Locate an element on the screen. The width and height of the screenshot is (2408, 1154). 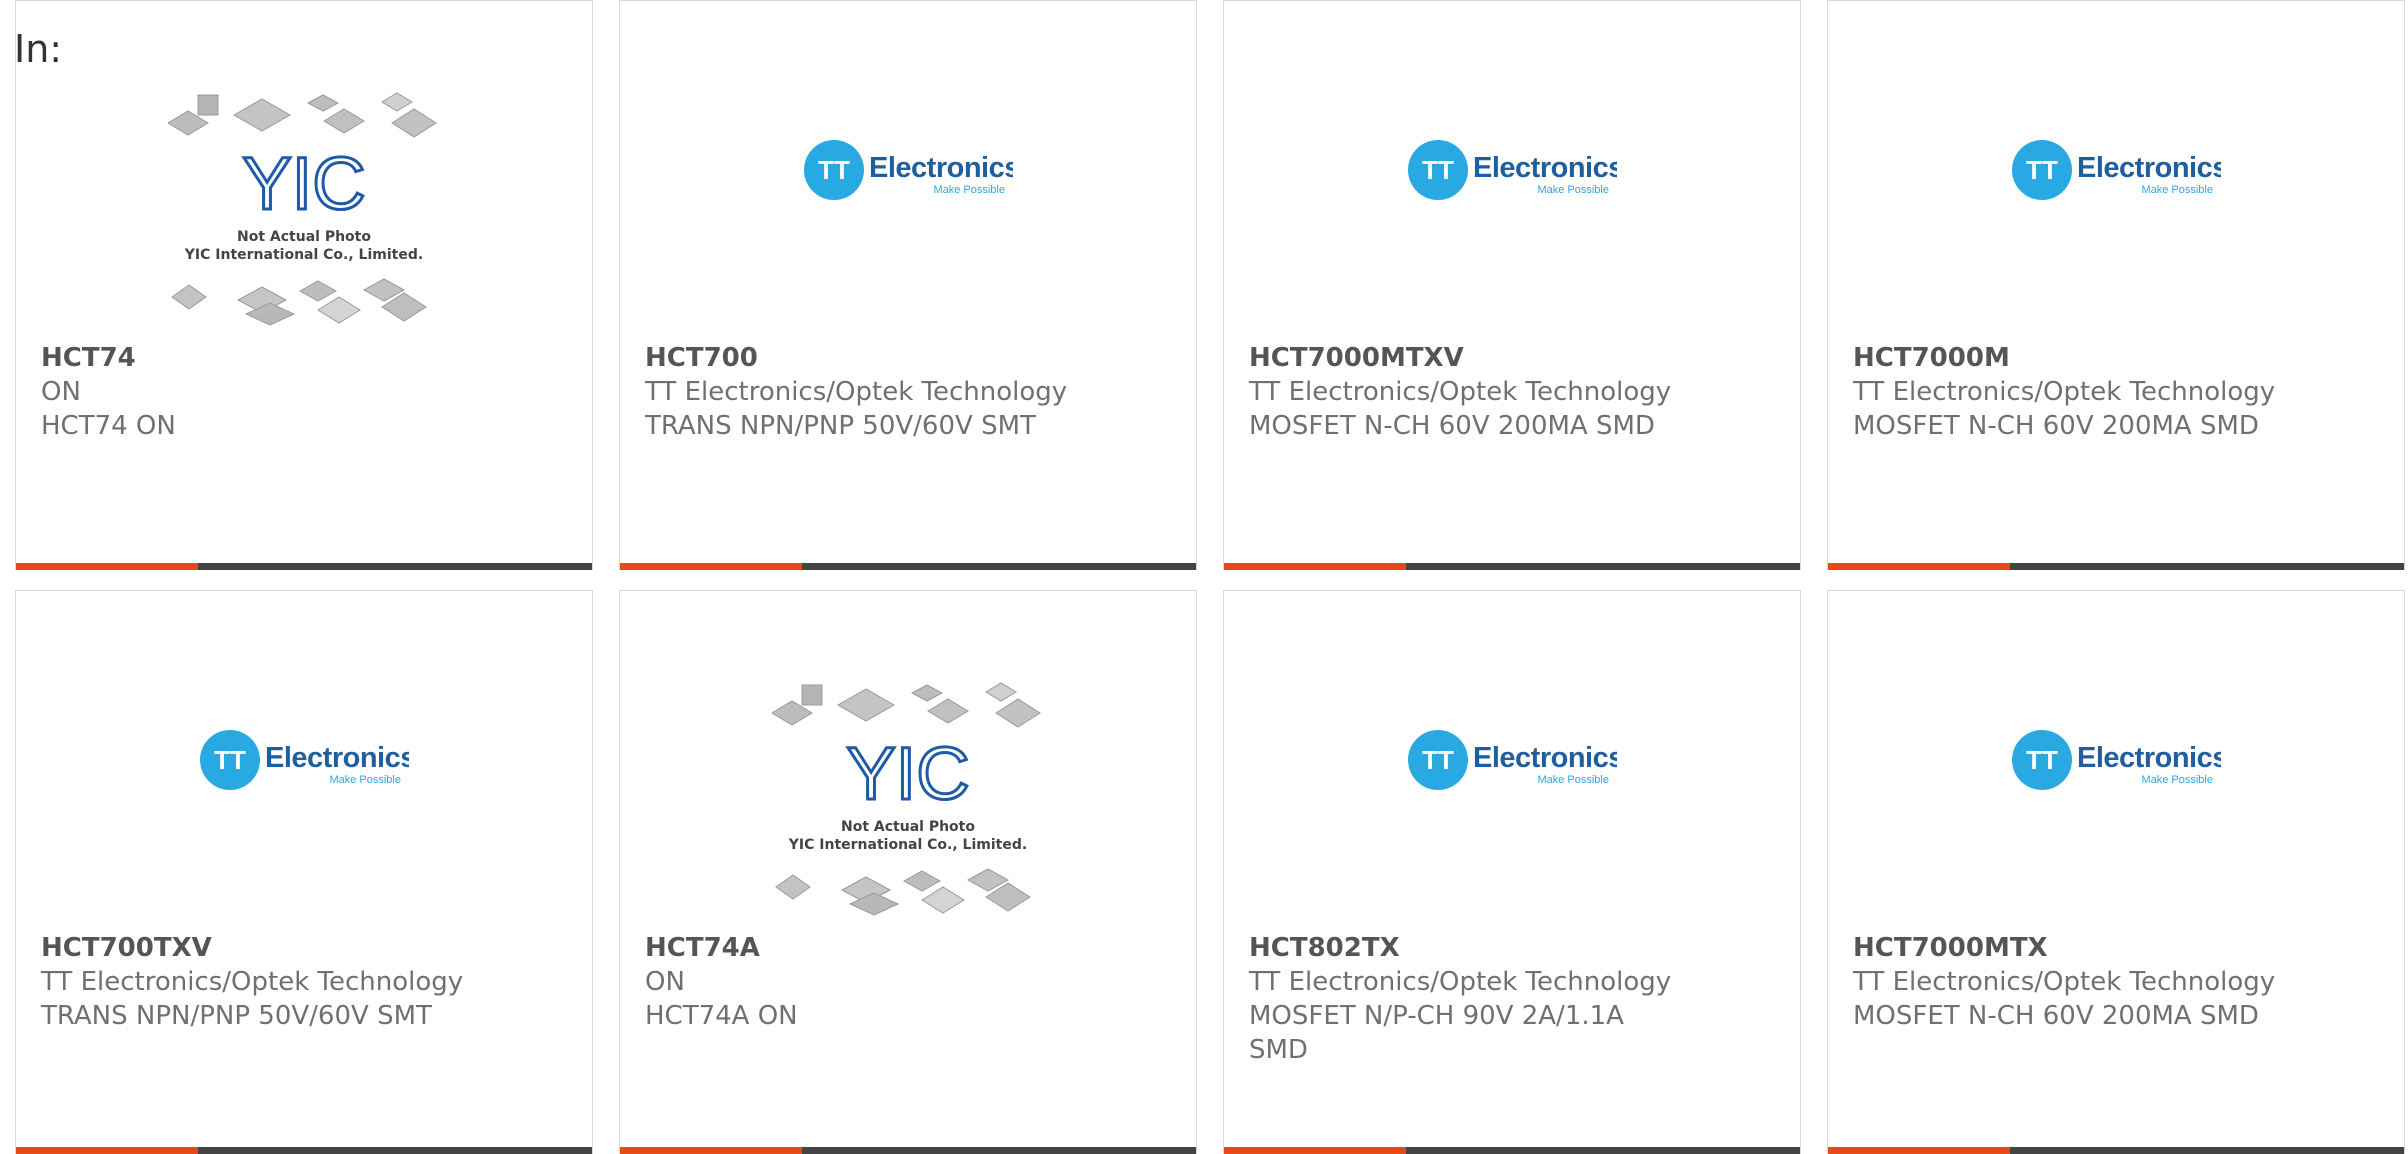
part-number: HCT802TX is located at coordinates (1512, 948).